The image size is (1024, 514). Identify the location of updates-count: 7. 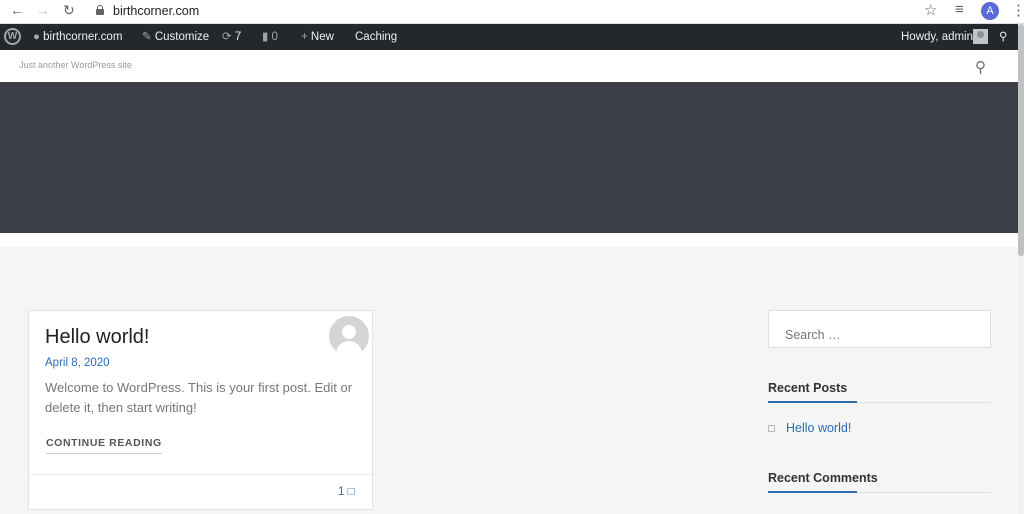
(238, 37).